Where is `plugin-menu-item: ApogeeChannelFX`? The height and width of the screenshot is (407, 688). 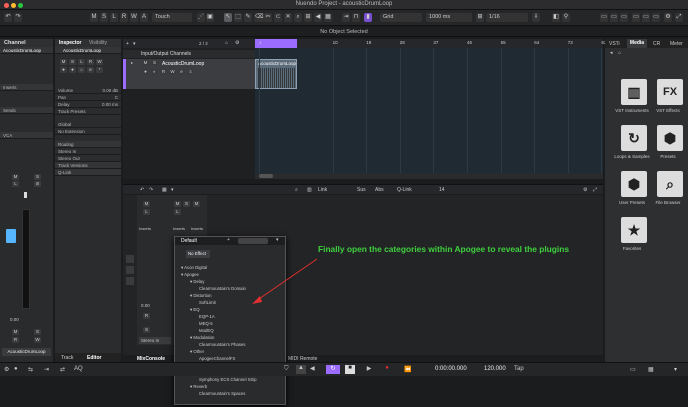 plugin-menu-item: ApogeeChannelFX is located at coordinates (230, 358).